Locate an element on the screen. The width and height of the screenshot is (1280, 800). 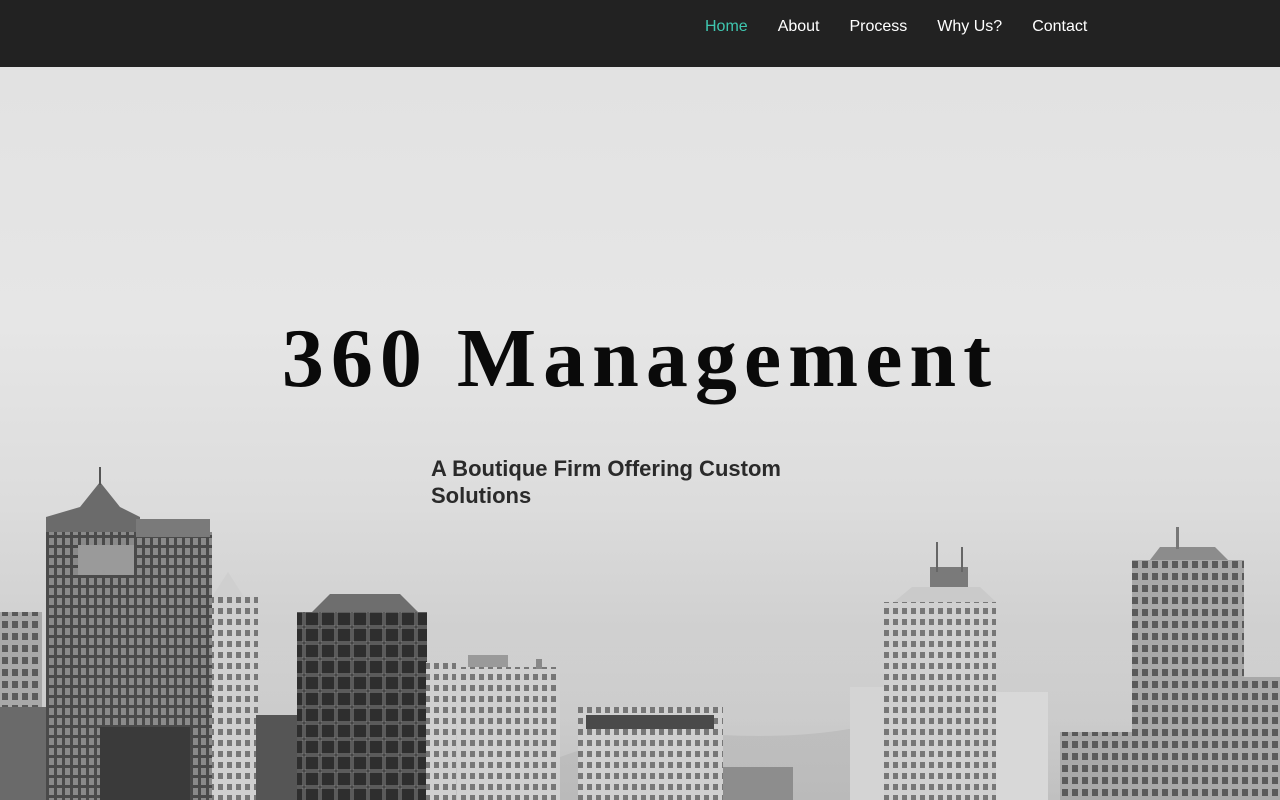
nav-link-process: Process is located at coordinates (879, 27).